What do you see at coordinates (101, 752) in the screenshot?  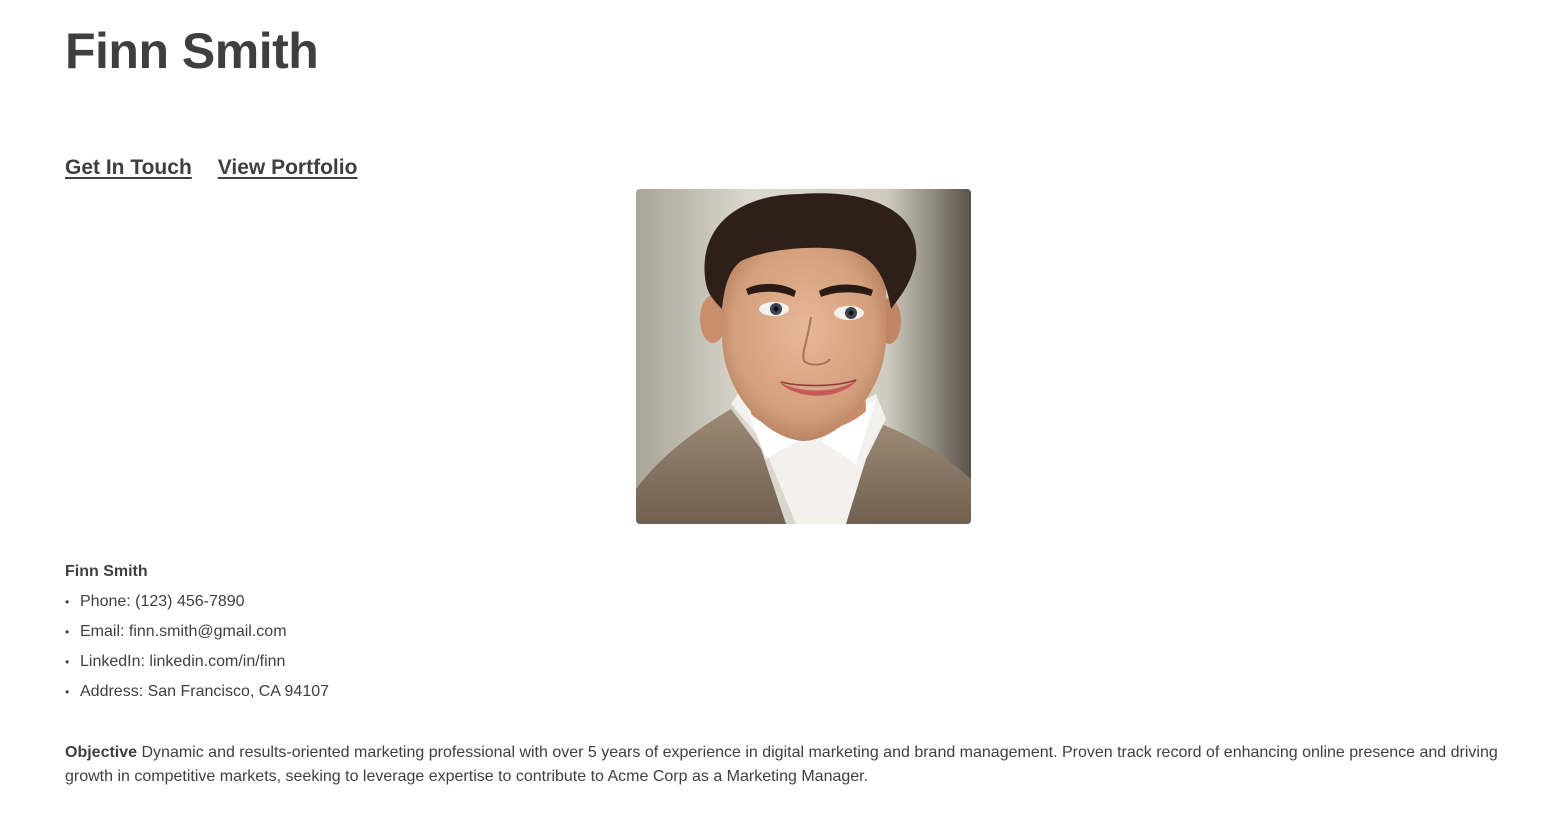 I see `objective-label: Objective` at bounding box center [101, 752].